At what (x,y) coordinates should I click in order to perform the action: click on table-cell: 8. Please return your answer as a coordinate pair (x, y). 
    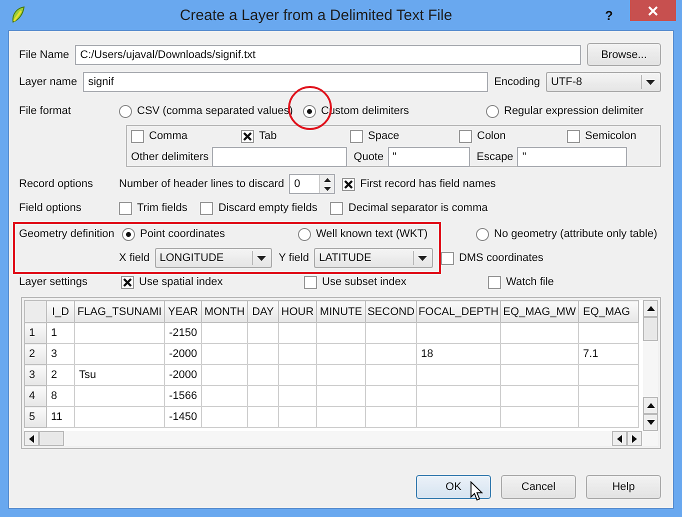
    Looking at the image, I should click on (54, 396).